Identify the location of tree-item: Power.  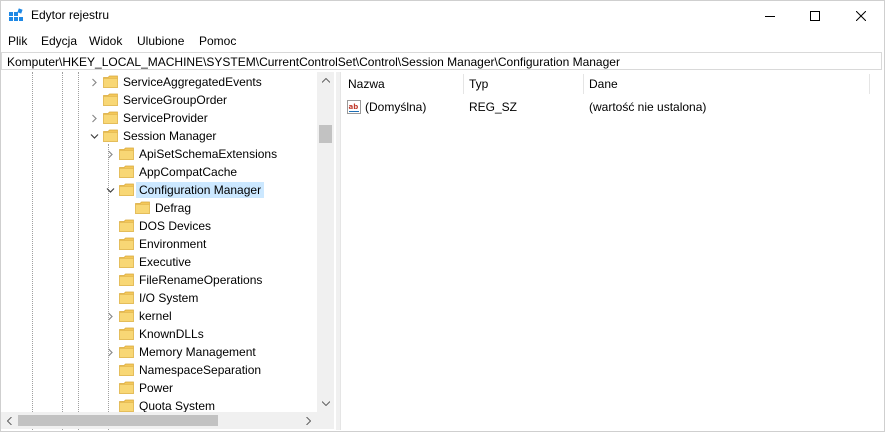
(159, 388).